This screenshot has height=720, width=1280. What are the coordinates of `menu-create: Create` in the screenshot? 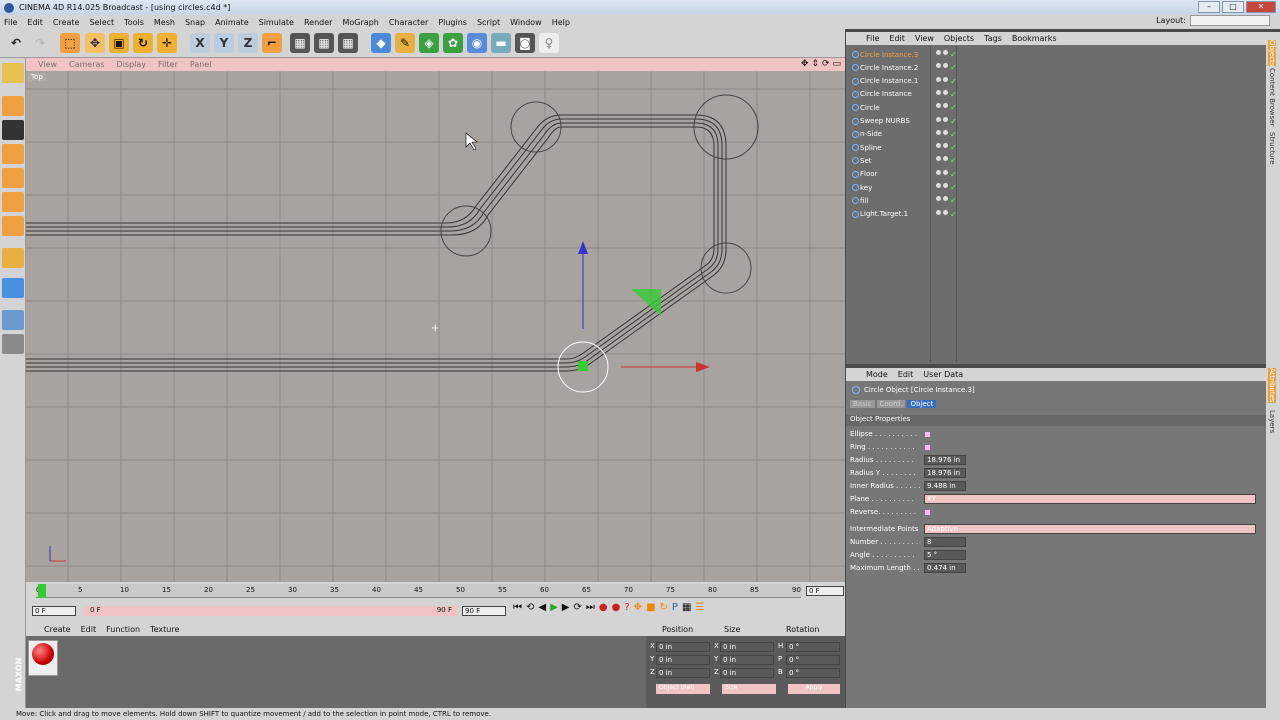 It's located at (66, 22).